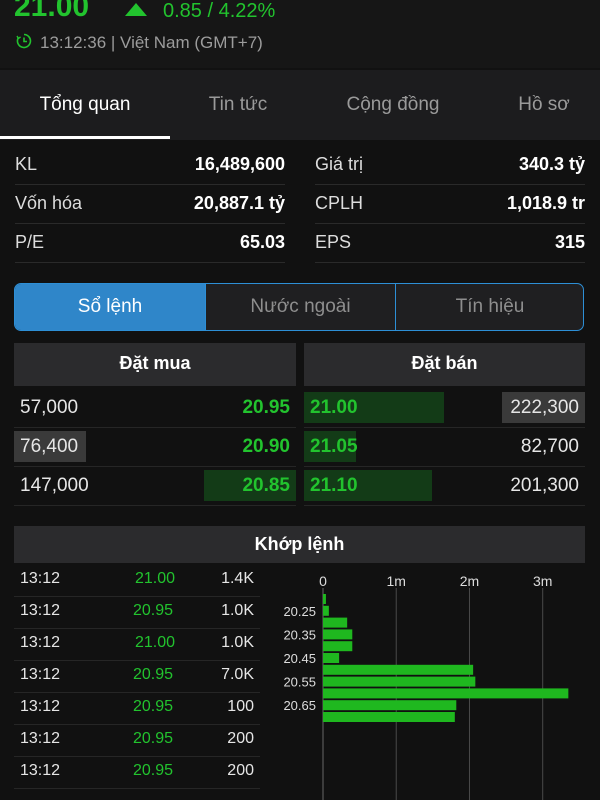 The width and height of the screenshot is (600, 800). Describe the element at coordinates (240, 706) in the screenshot. I see `trade-volume: 100` at that location.